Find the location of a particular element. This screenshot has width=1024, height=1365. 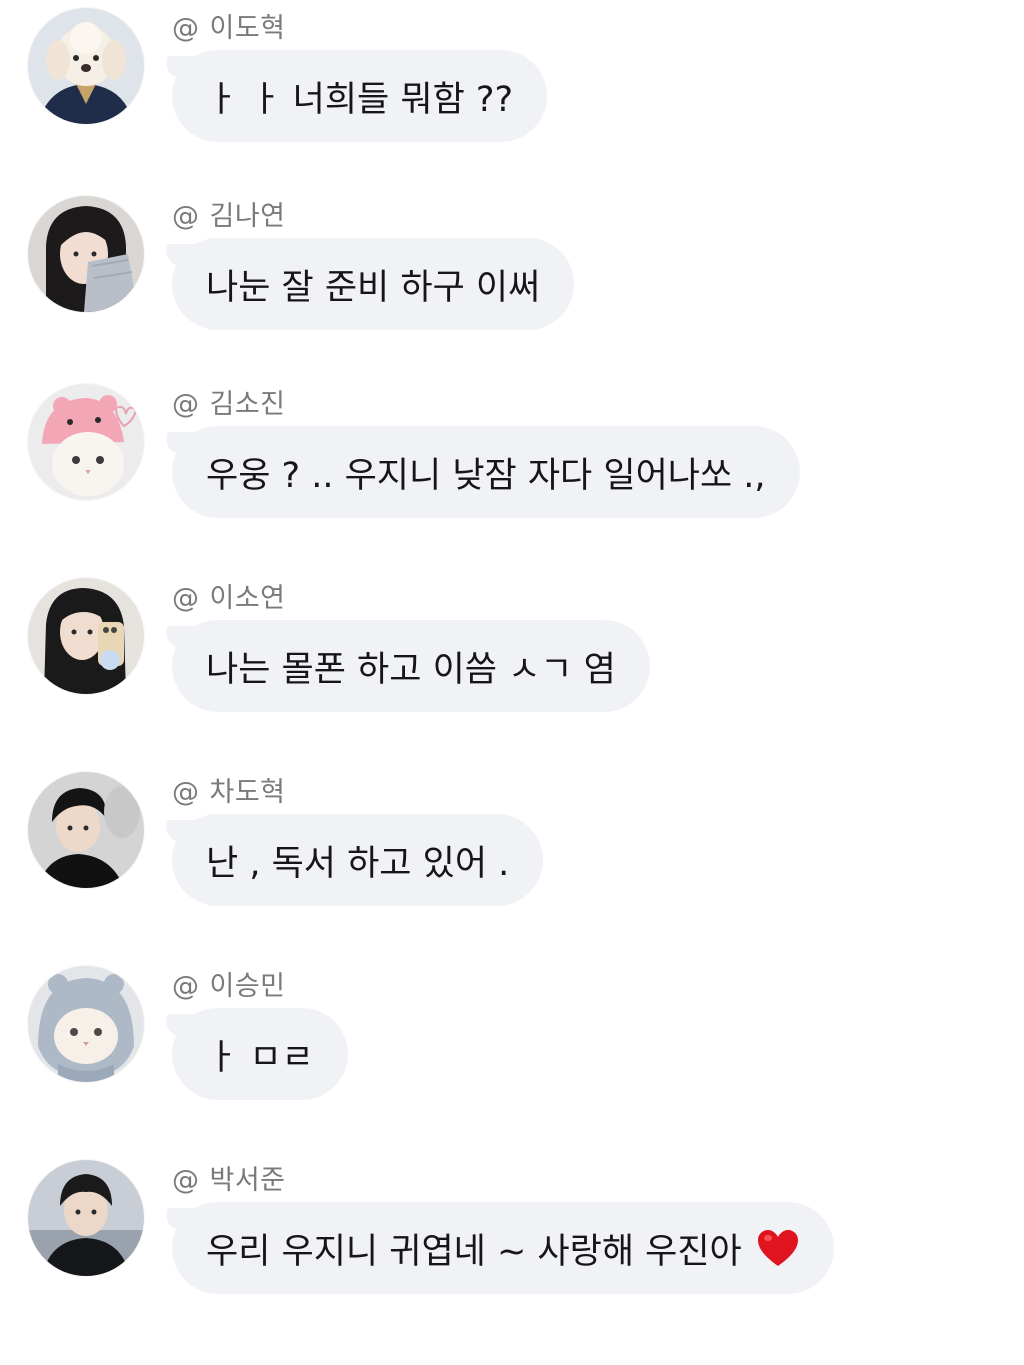

sender-label: 김소진 is located at coordinates (247, 404).